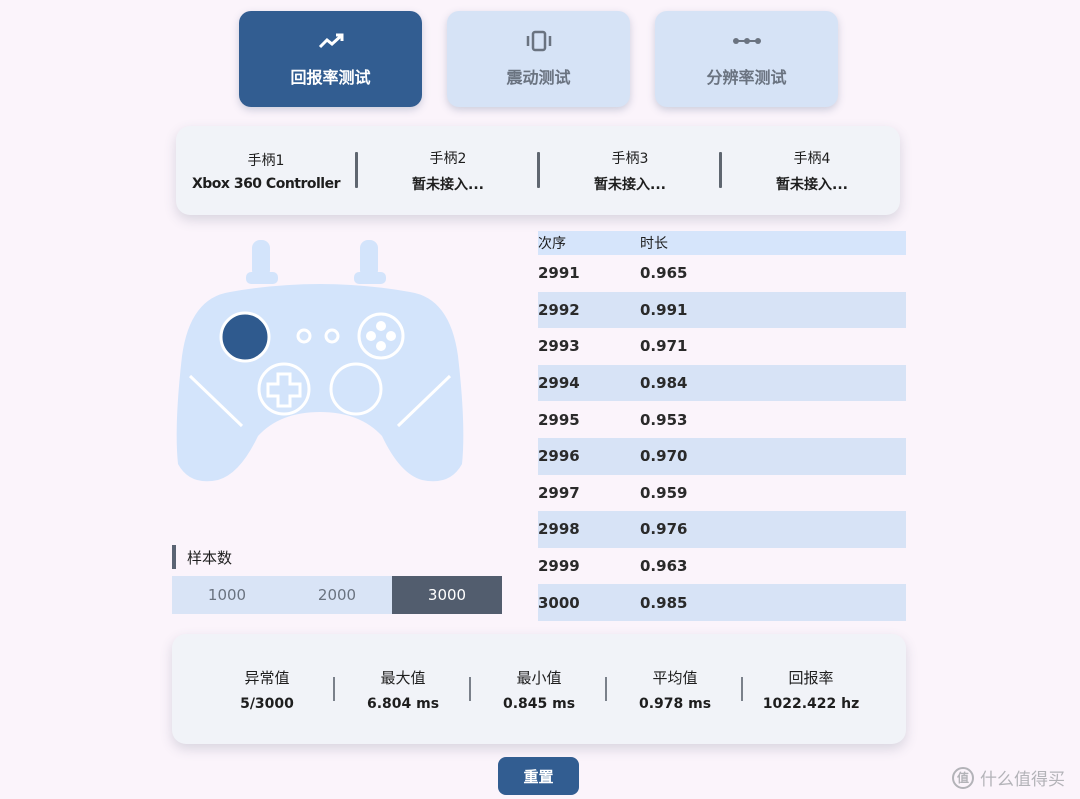 This screenshot has width=1080, height=799. What do you see at coordinates (539, 41) in the screenshot?
I see `vibration-icon` at bounding box center [539, 41].